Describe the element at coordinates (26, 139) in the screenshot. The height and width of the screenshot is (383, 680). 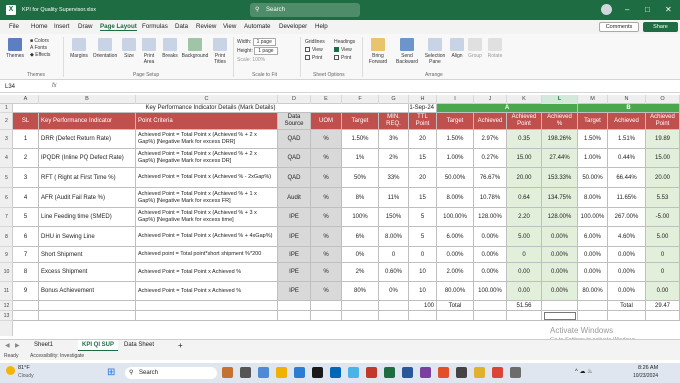
I see `table-cell: 1` at that location.